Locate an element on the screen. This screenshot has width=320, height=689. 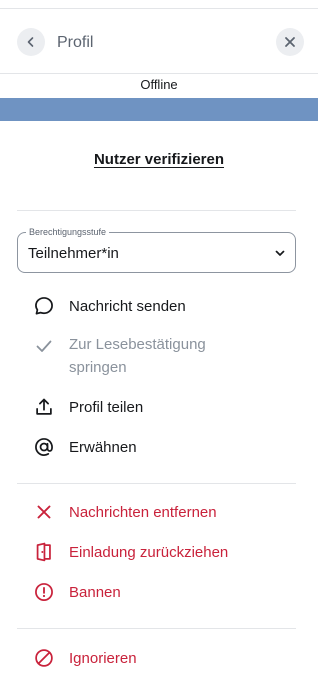
door-exit-icon is located at coordinates (44, 552).